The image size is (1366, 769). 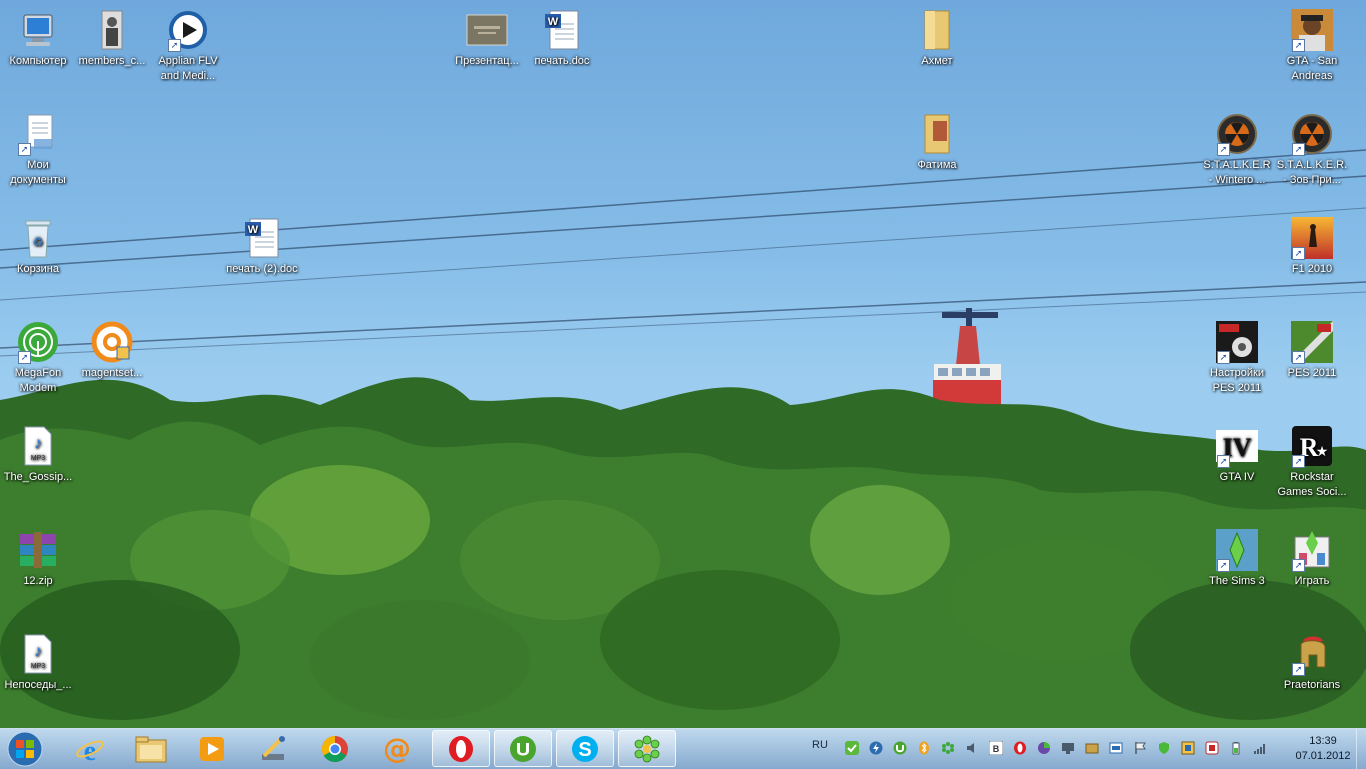 I want to click on svg-text: e, so click(x=90, y=750).